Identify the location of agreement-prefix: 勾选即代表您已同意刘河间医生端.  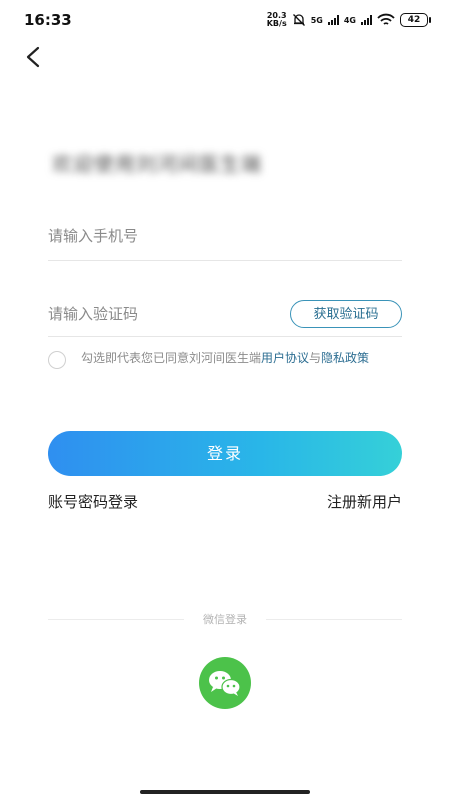
(171, 358).